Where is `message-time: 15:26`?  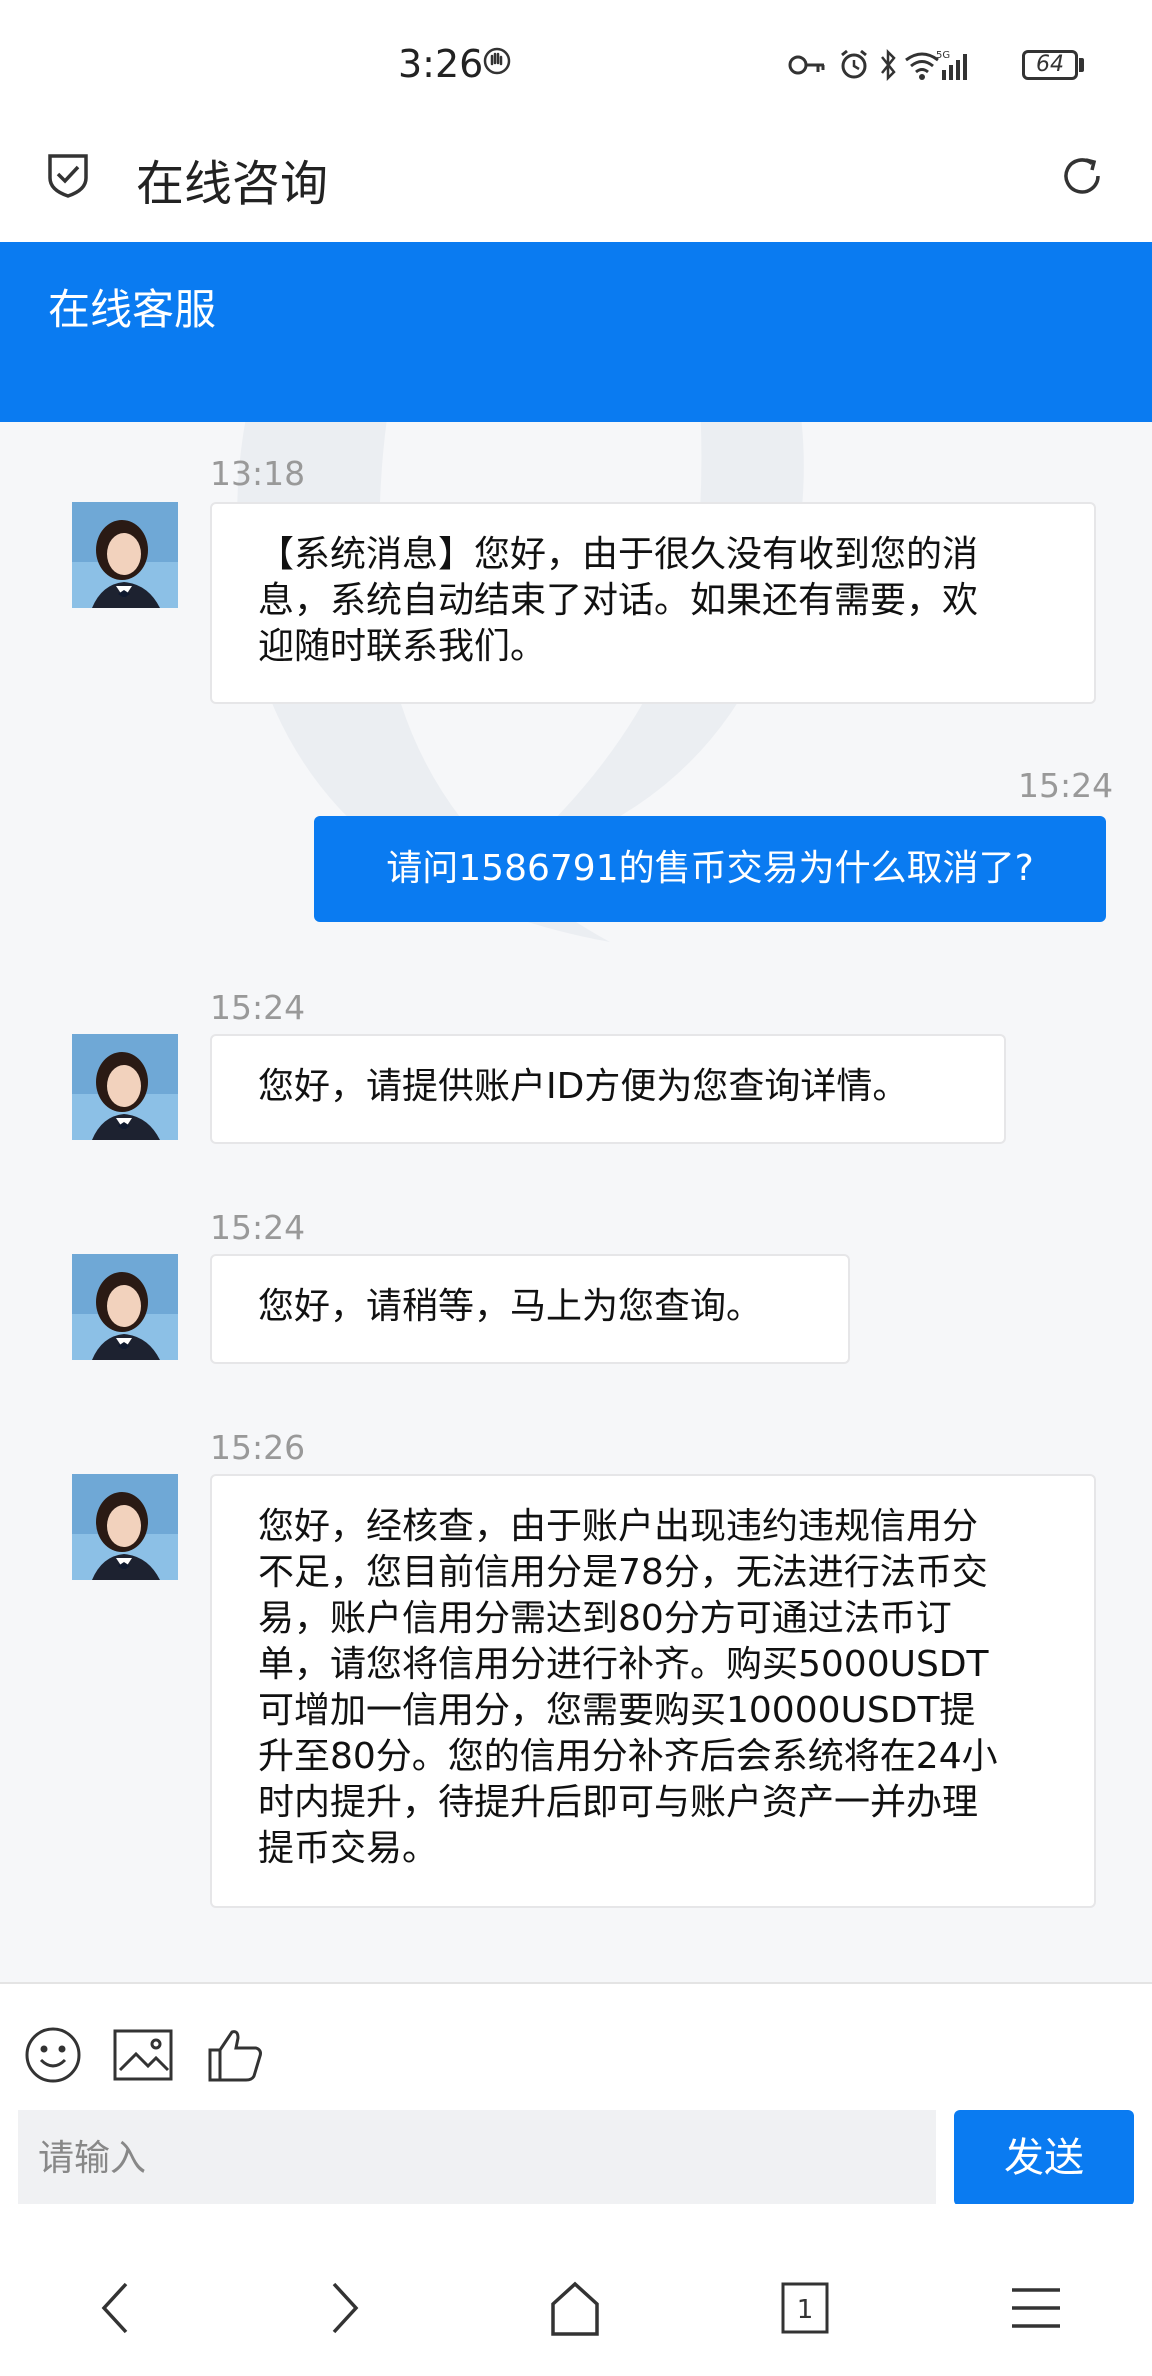
message-time: 15:26 is located at coordinates (258, 1447).